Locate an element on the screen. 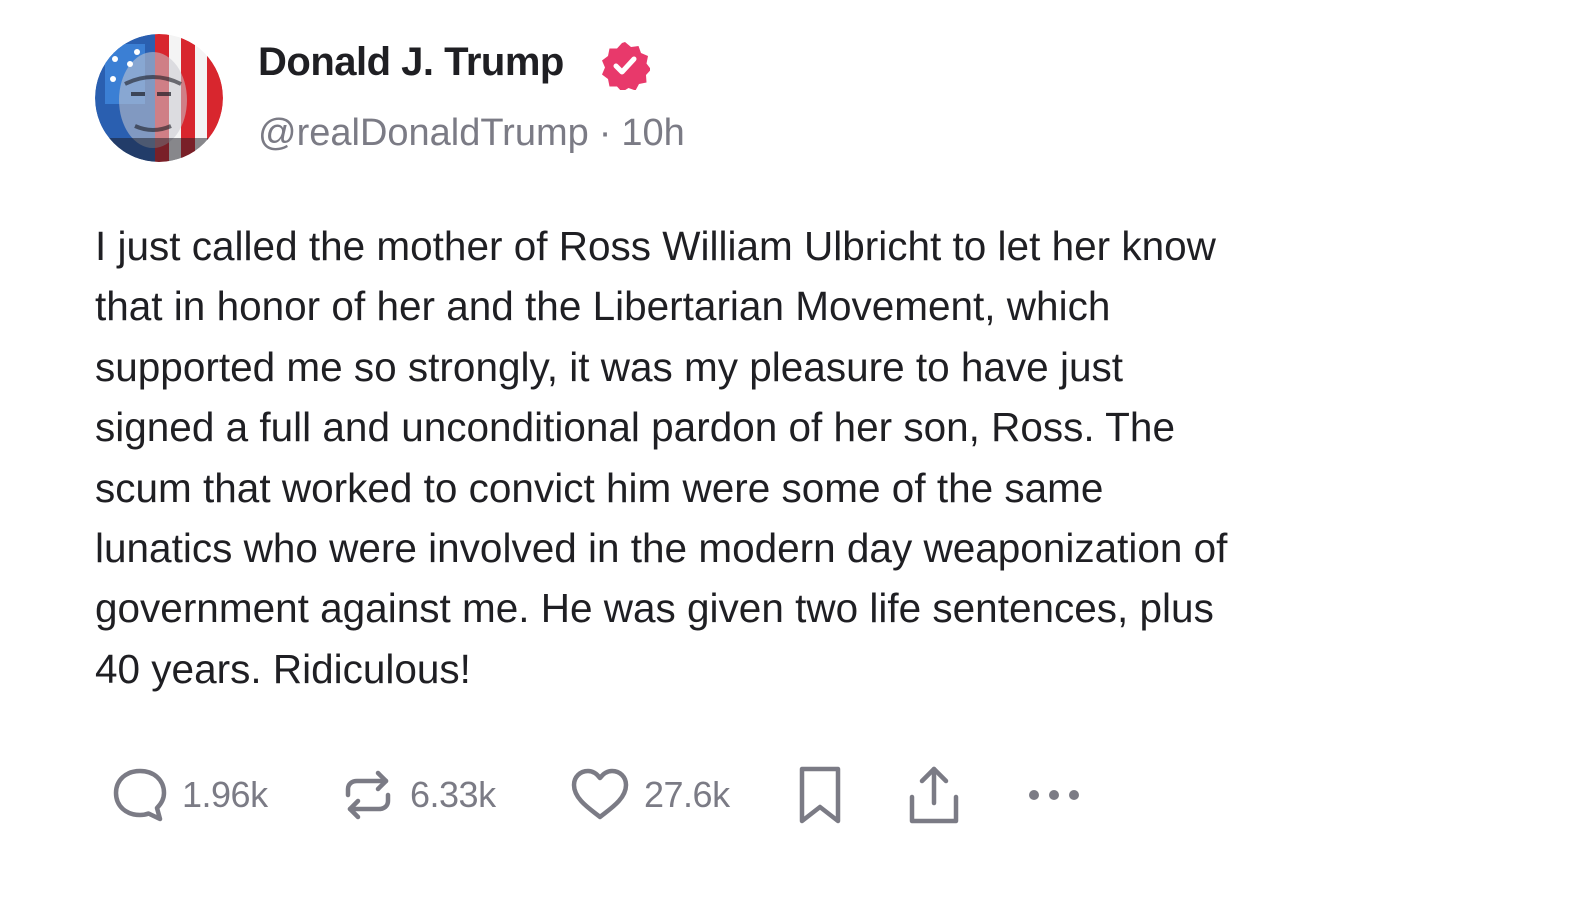 This screenshot has height=924, width=1592. reply-button: 1.96k is located at coordinates (189, 795).